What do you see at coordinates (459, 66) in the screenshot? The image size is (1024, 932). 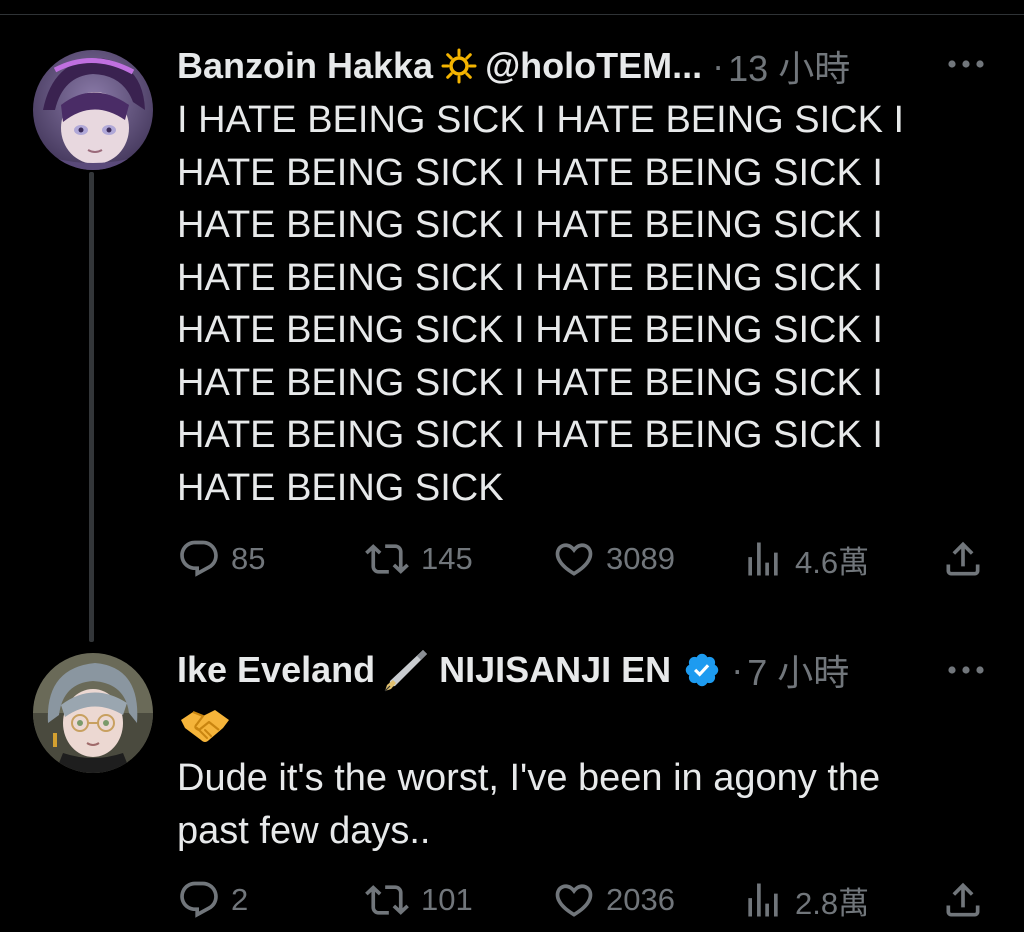 I see `sun-emoji-icon` at bounding box center [459, 66].